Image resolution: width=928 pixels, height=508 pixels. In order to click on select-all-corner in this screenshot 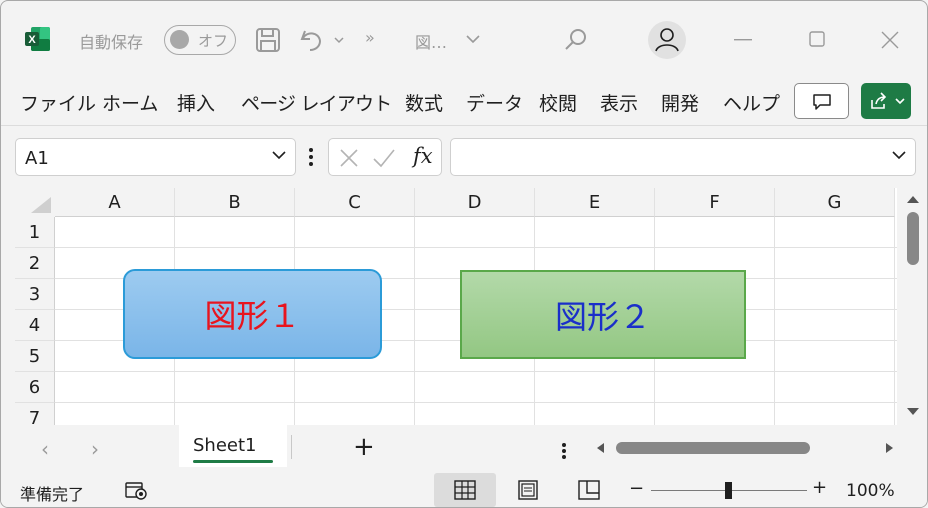, I will do `click(35, 202)`.